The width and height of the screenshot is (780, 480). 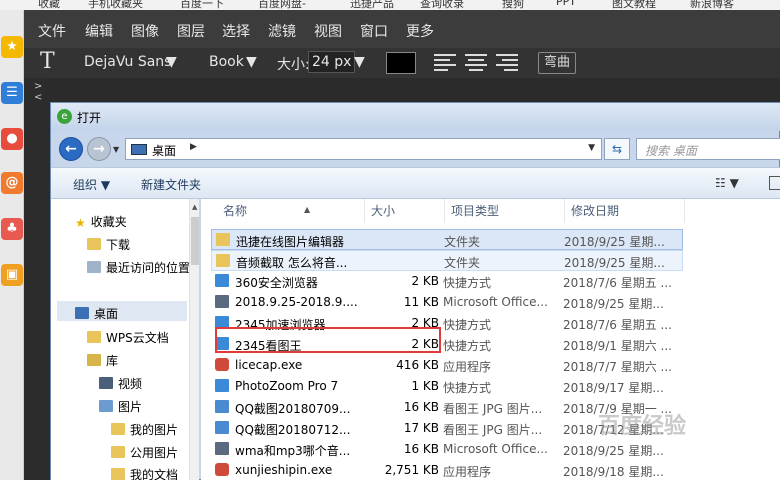 What do you see at coordinates (236, 31) in the screenshot?
I see `menu-select: 选择` at bounding box center [236, 31].